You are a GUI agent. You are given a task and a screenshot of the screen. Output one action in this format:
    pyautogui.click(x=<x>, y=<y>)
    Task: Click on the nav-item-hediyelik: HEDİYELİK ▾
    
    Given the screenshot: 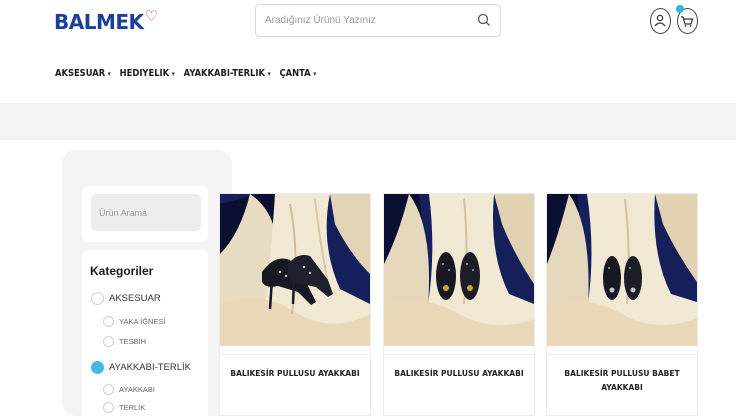 What is the action you would take?
    pyautogui.click(x=147, y=73)
    